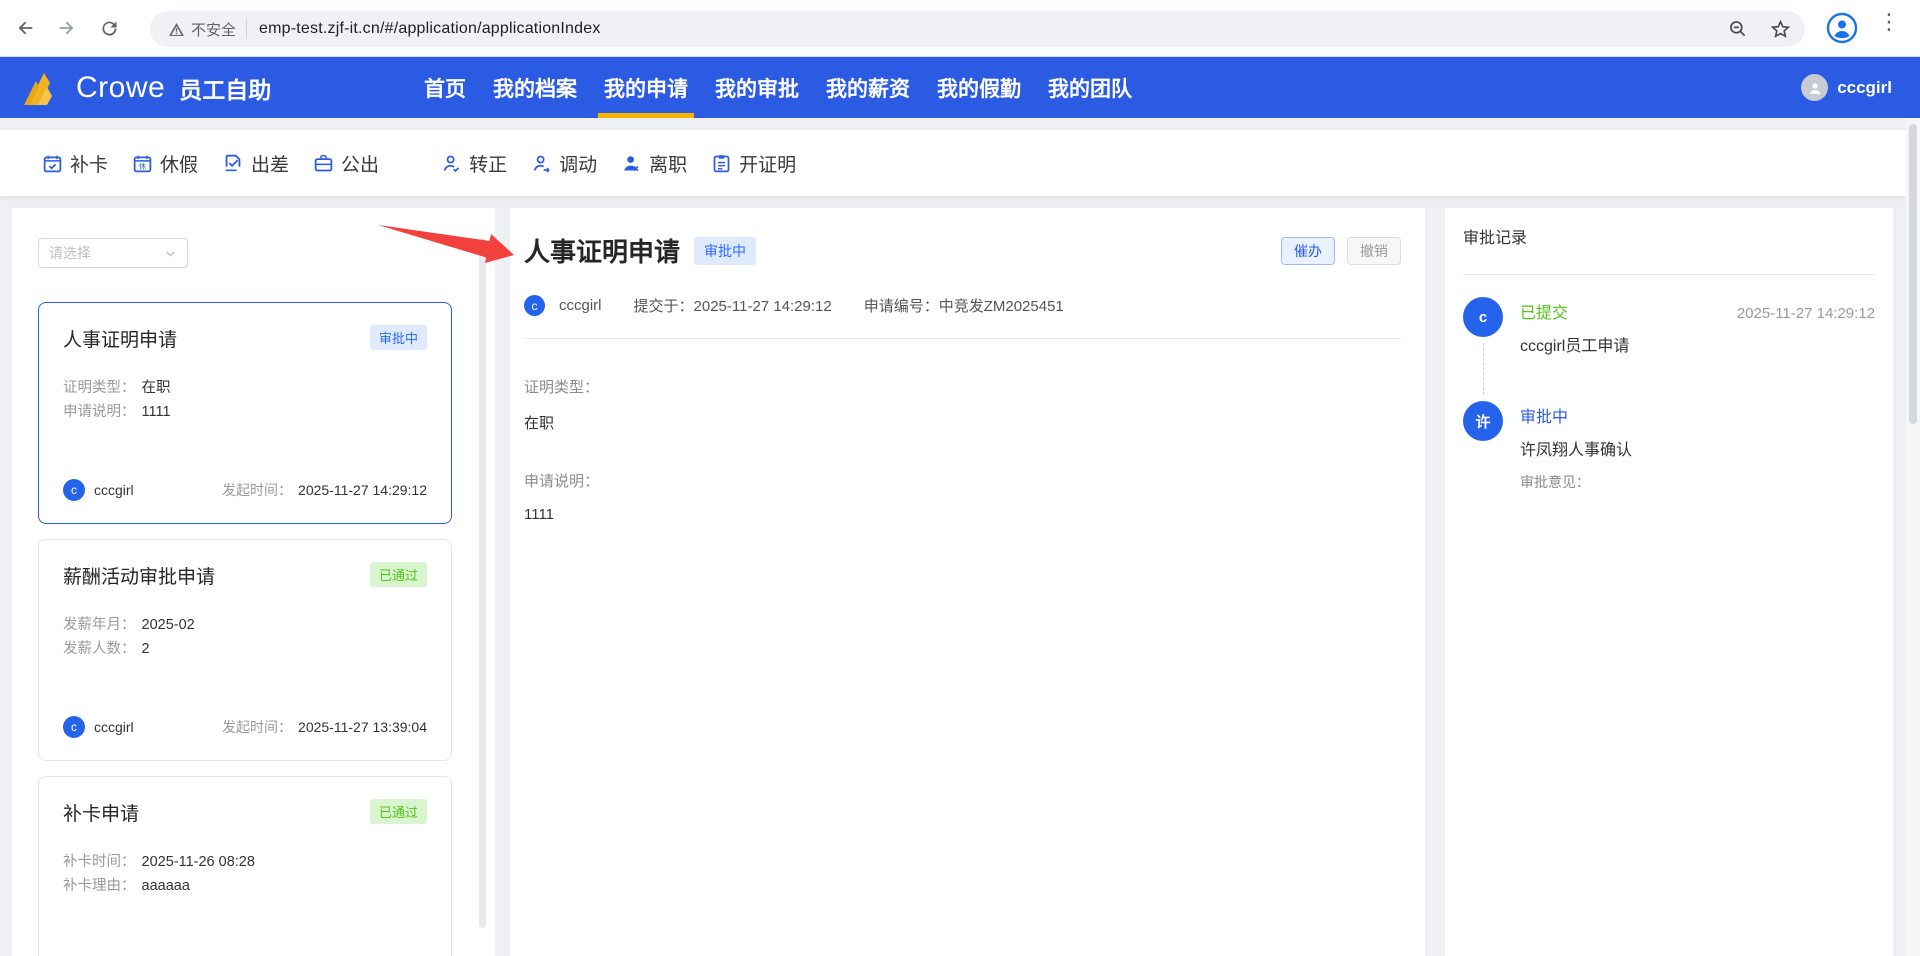 Image resolution: width=1920 pixels, height=956 pixels. I want to click on page-scrollbar-thumb, so click(1913, 274).